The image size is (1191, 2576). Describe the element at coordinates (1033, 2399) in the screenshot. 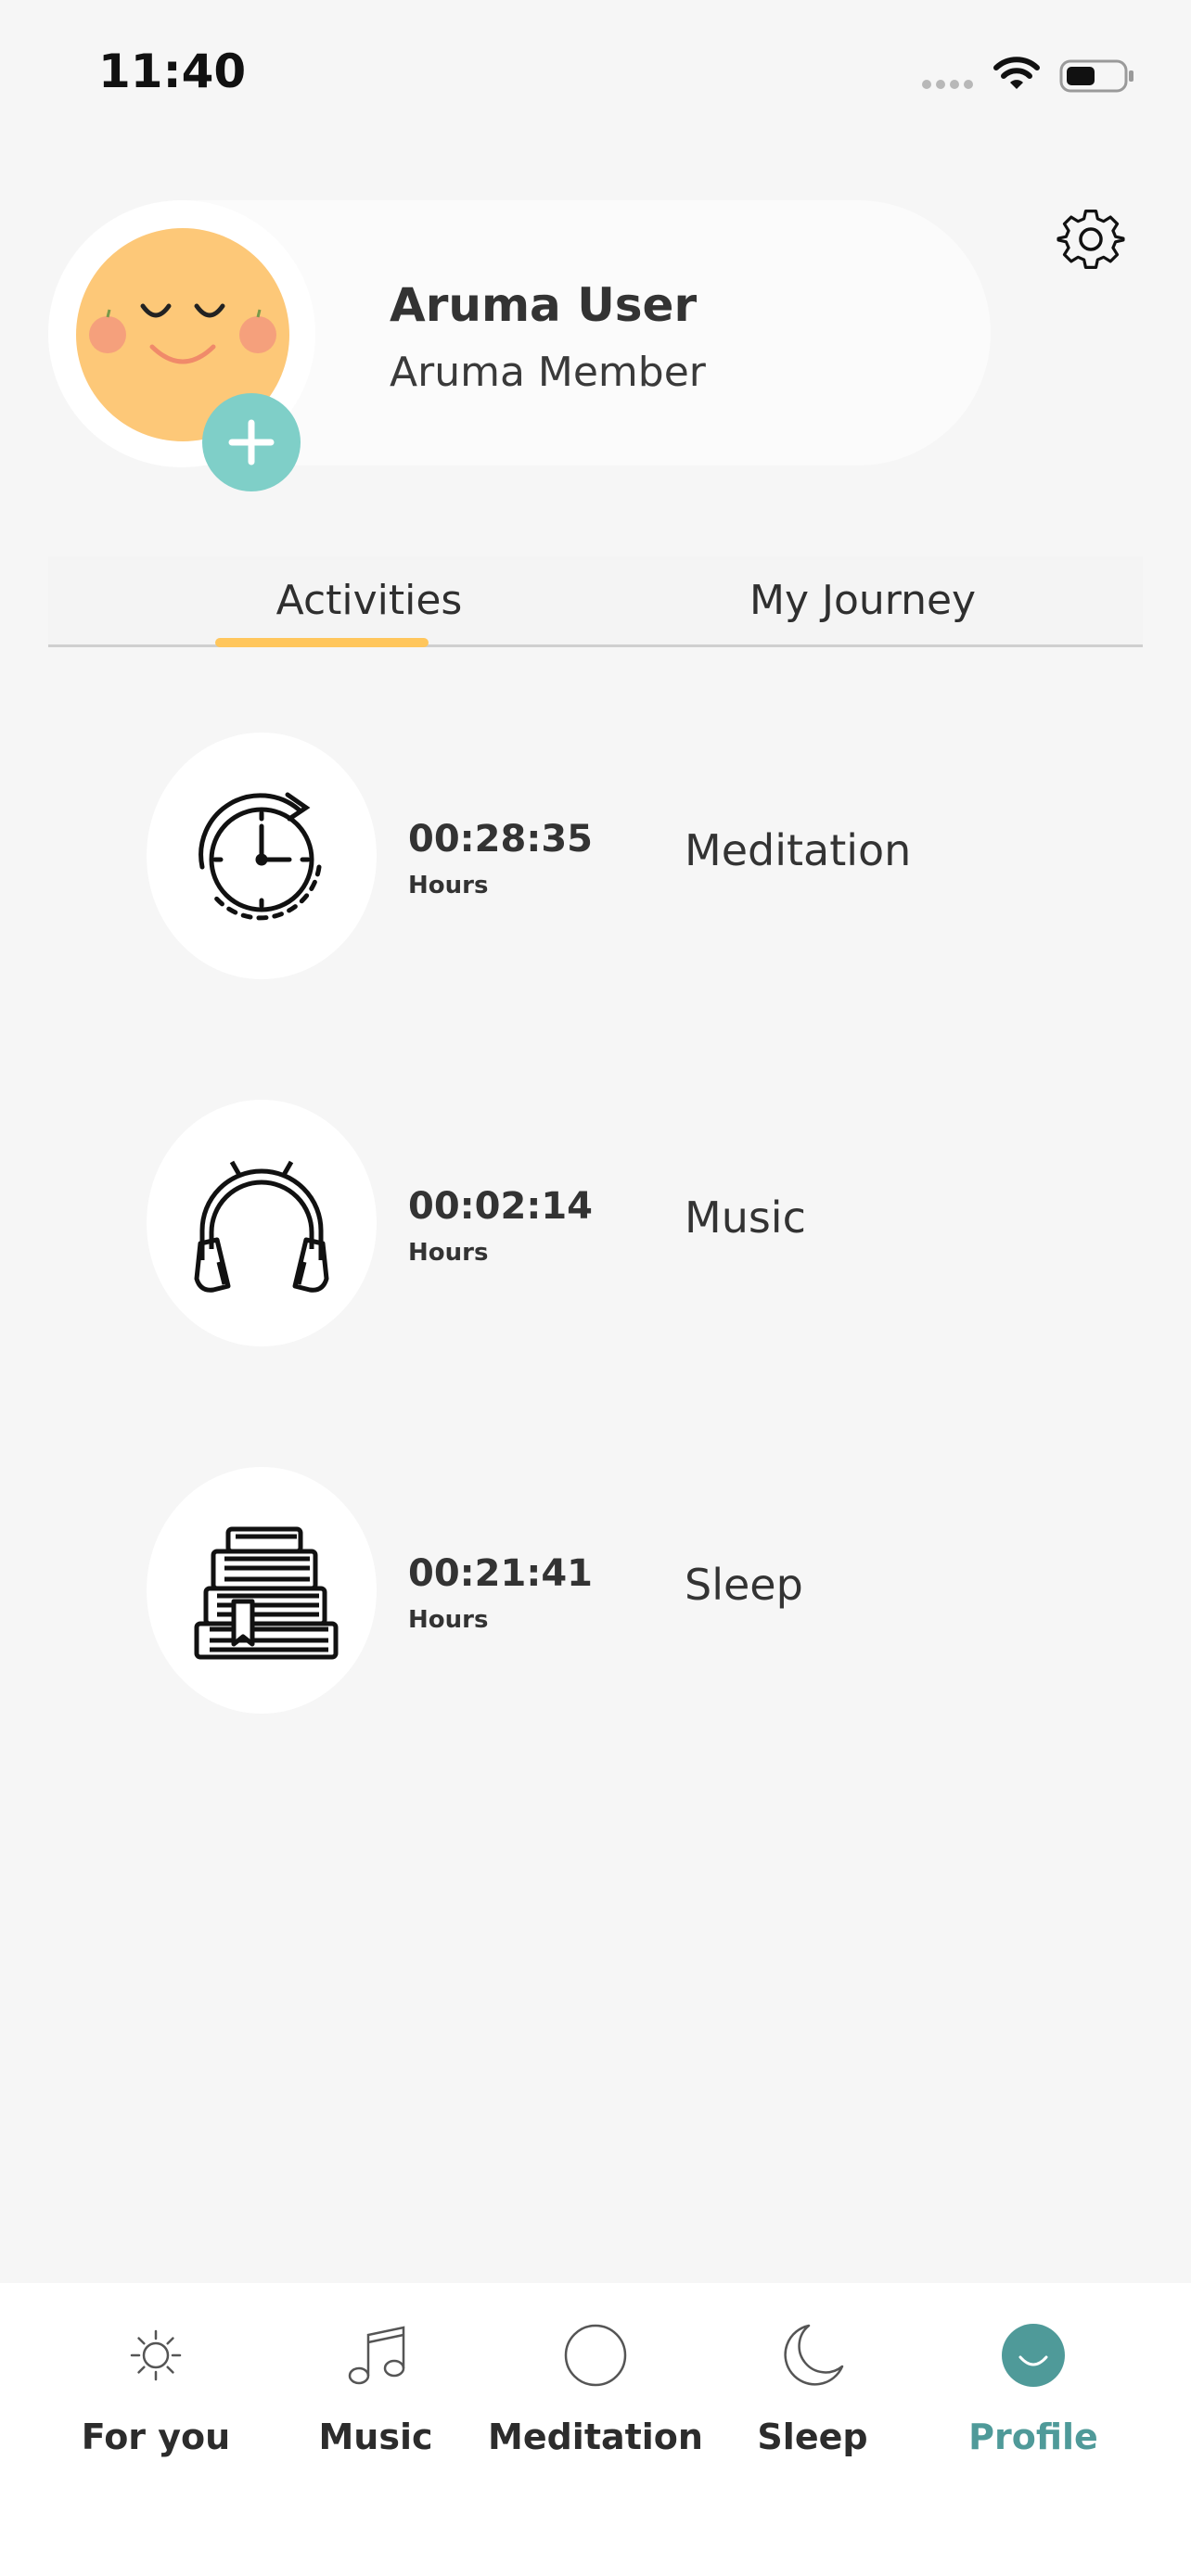

I see `nav-item-profile: Profile` at that location.